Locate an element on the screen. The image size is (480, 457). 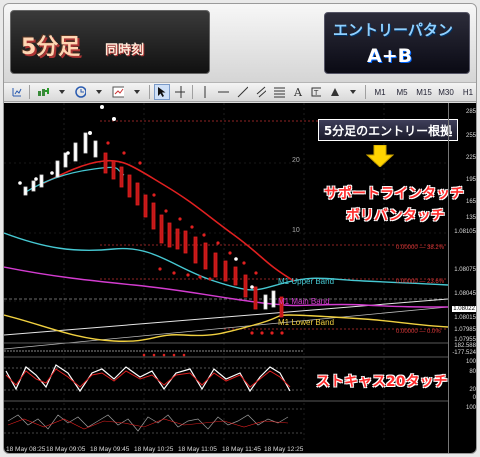
fib-label-38: 0.00000 — 38.2% is located at coordinates (420, 248).